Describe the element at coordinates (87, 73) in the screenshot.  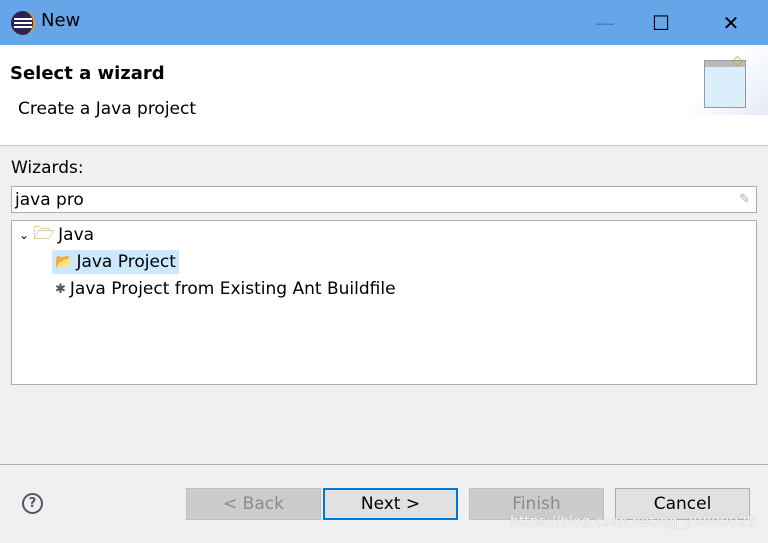
I see `page-title: Select a wizard` at that location.